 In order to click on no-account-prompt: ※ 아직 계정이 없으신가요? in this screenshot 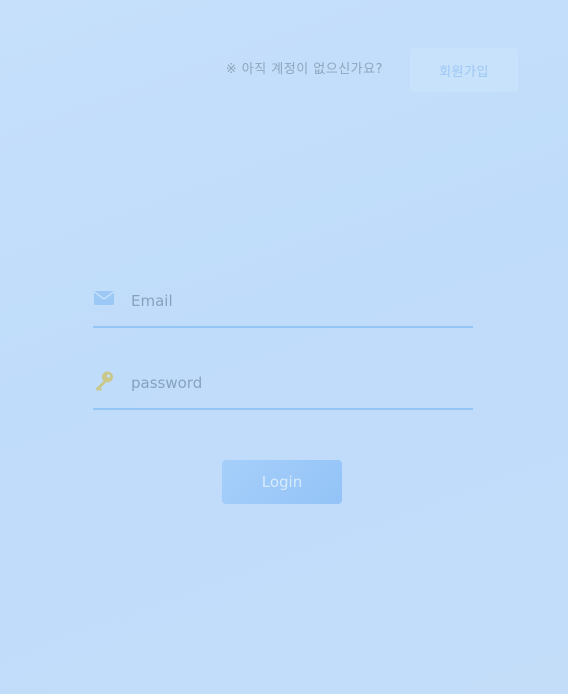, I will do `click(304, 69)`.